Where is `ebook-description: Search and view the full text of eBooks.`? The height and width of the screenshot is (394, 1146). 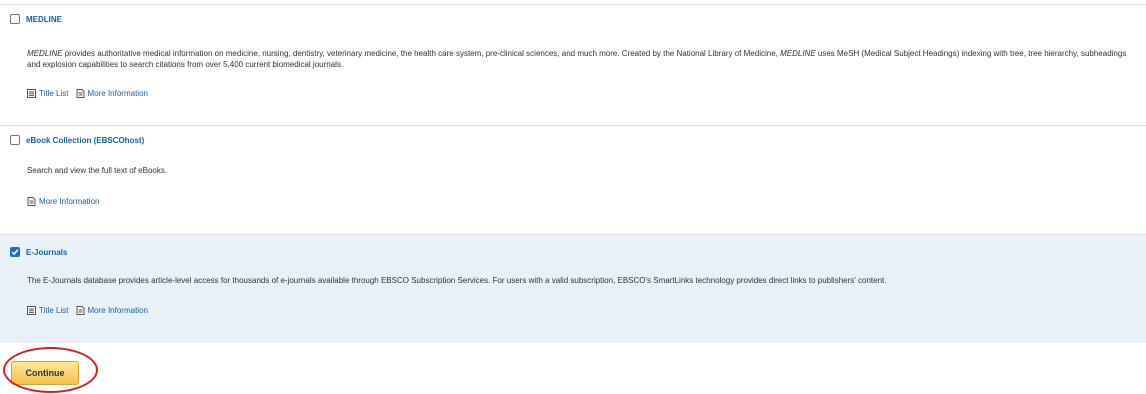 ebook-description: Search and view the full text of eBooks. is located at coordinates (97, 170).